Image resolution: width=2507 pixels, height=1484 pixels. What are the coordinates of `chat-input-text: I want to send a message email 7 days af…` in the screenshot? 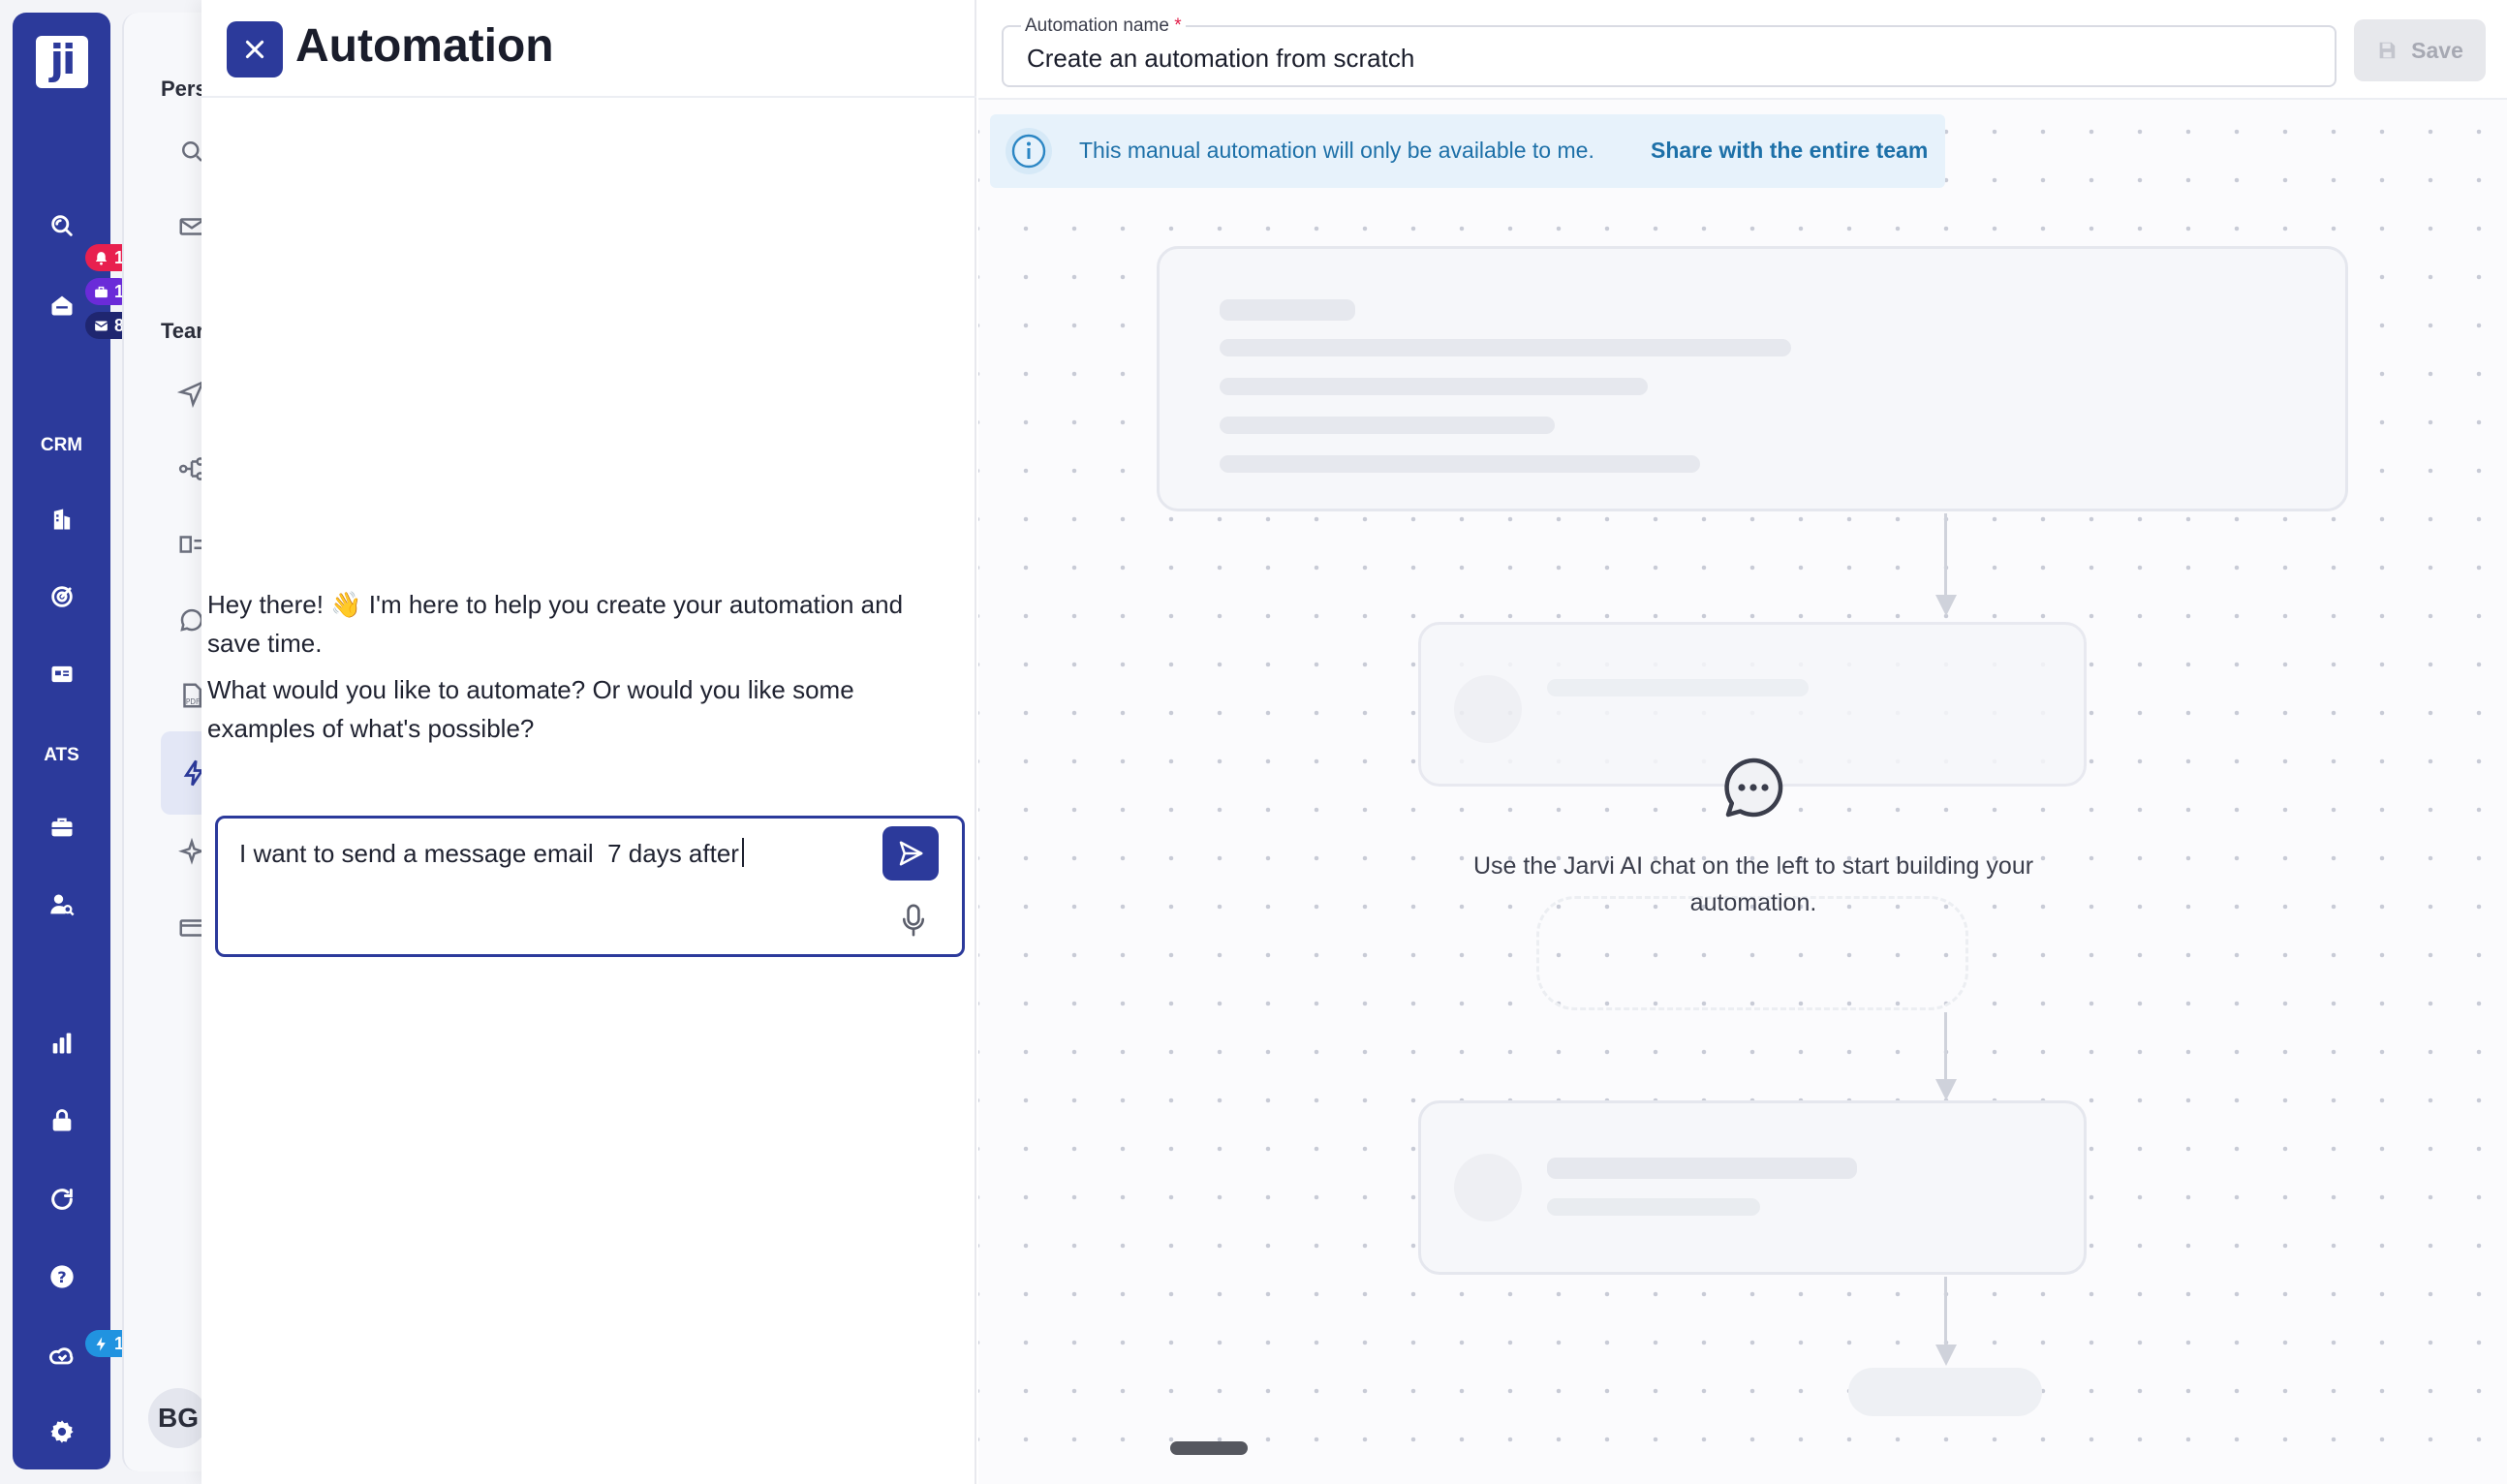 It's located at (491, 853).